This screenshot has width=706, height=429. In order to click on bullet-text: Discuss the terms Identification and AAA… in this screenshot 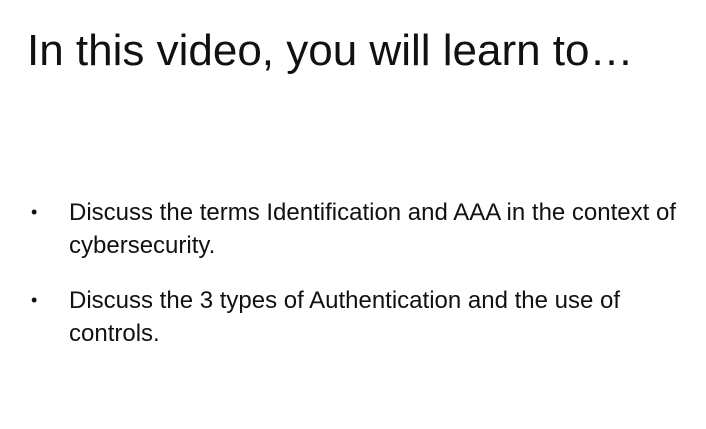, I will do `click(372, 229)`.